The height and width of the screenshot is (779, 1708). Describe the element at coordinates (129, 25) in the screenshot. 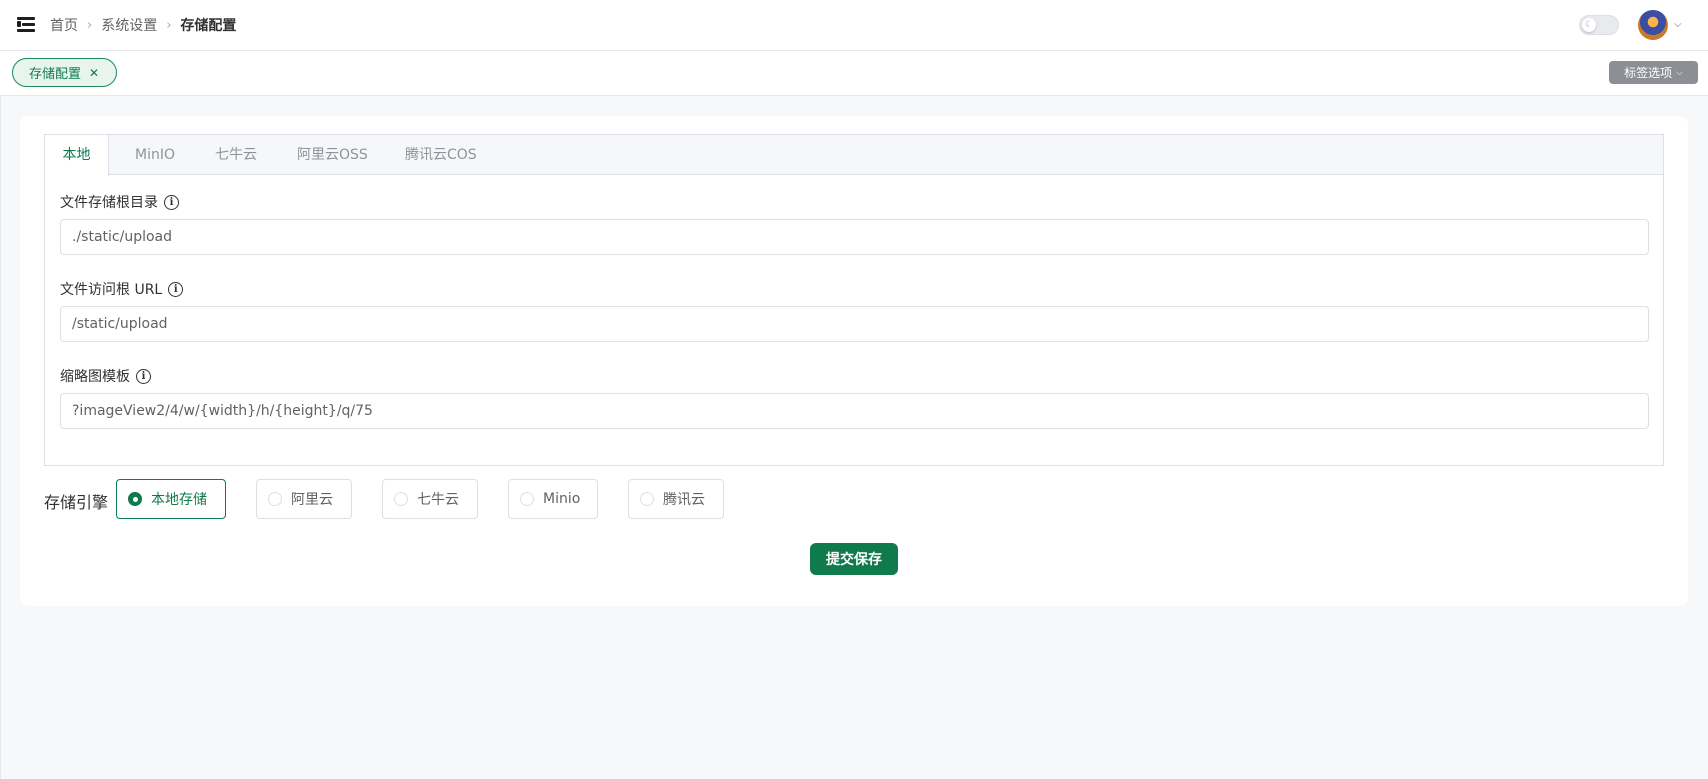

I see `breadcrumb-system-settings: 系统设置` at that location.